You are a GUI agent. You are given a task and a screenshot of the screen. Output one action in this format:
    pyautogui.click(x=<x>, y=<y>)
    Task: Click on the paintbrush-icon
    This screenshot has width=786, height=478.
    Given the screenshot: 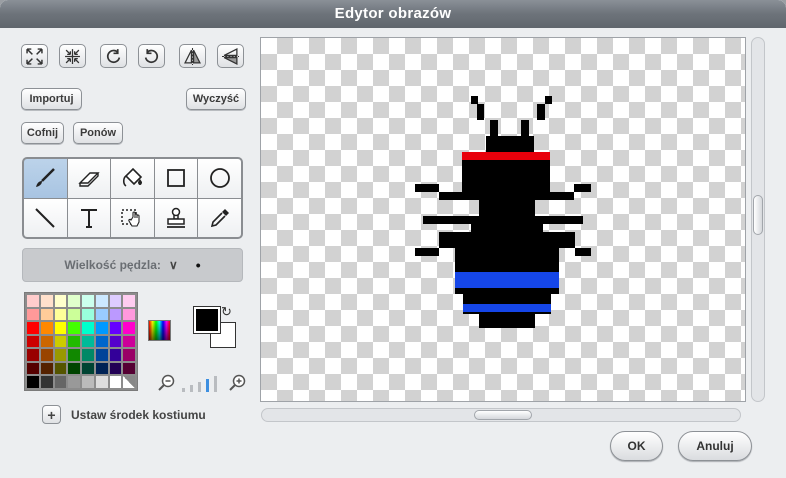 What is the action you would take?
    pyautogui.click(x=45, y=178)
    